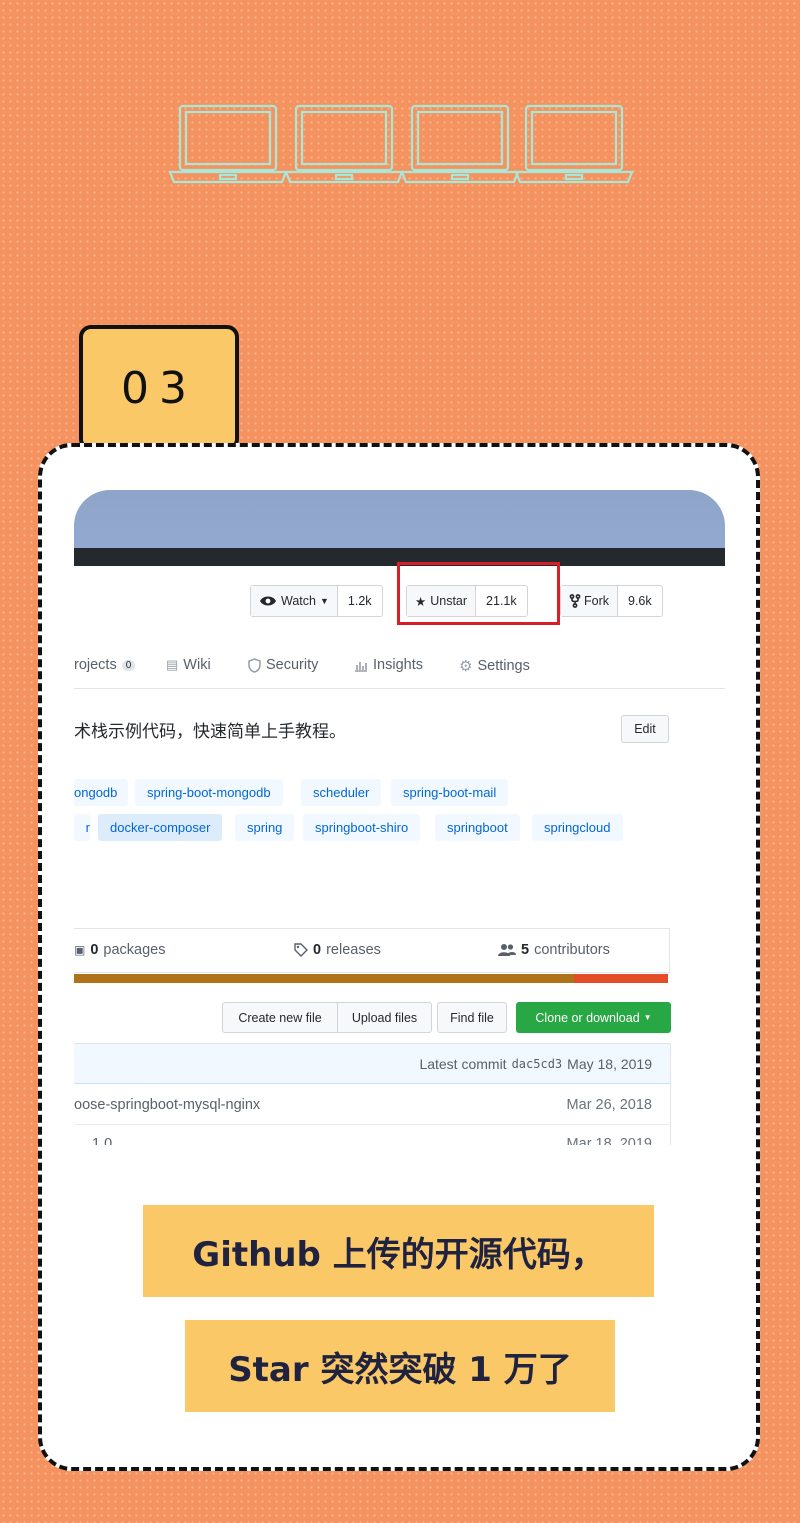  What do you see at coordinates (398, 665) in the screenshot?
I see `tab-insights-label: Insights` at bounding box center [398, 665].